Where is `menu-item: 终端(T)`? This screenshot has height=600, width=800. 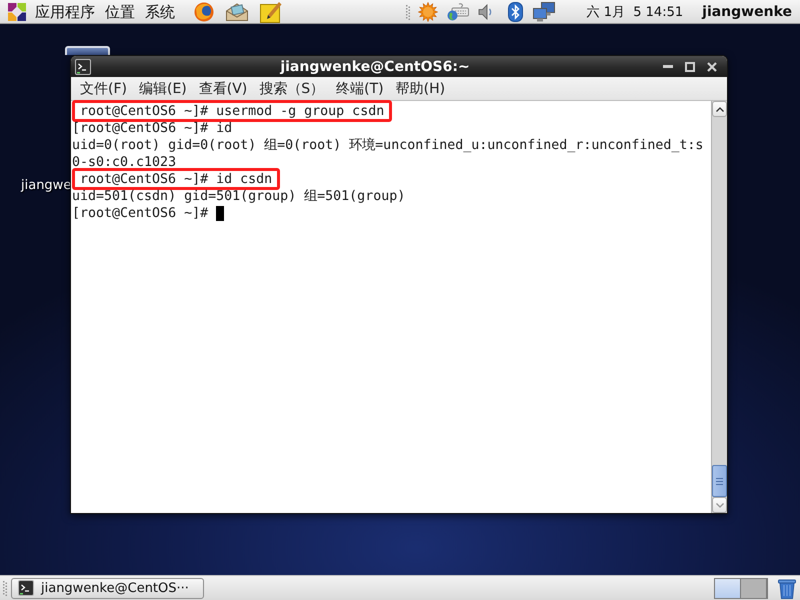 menu-item: 终端(T) is located at coordinates (360, 89).